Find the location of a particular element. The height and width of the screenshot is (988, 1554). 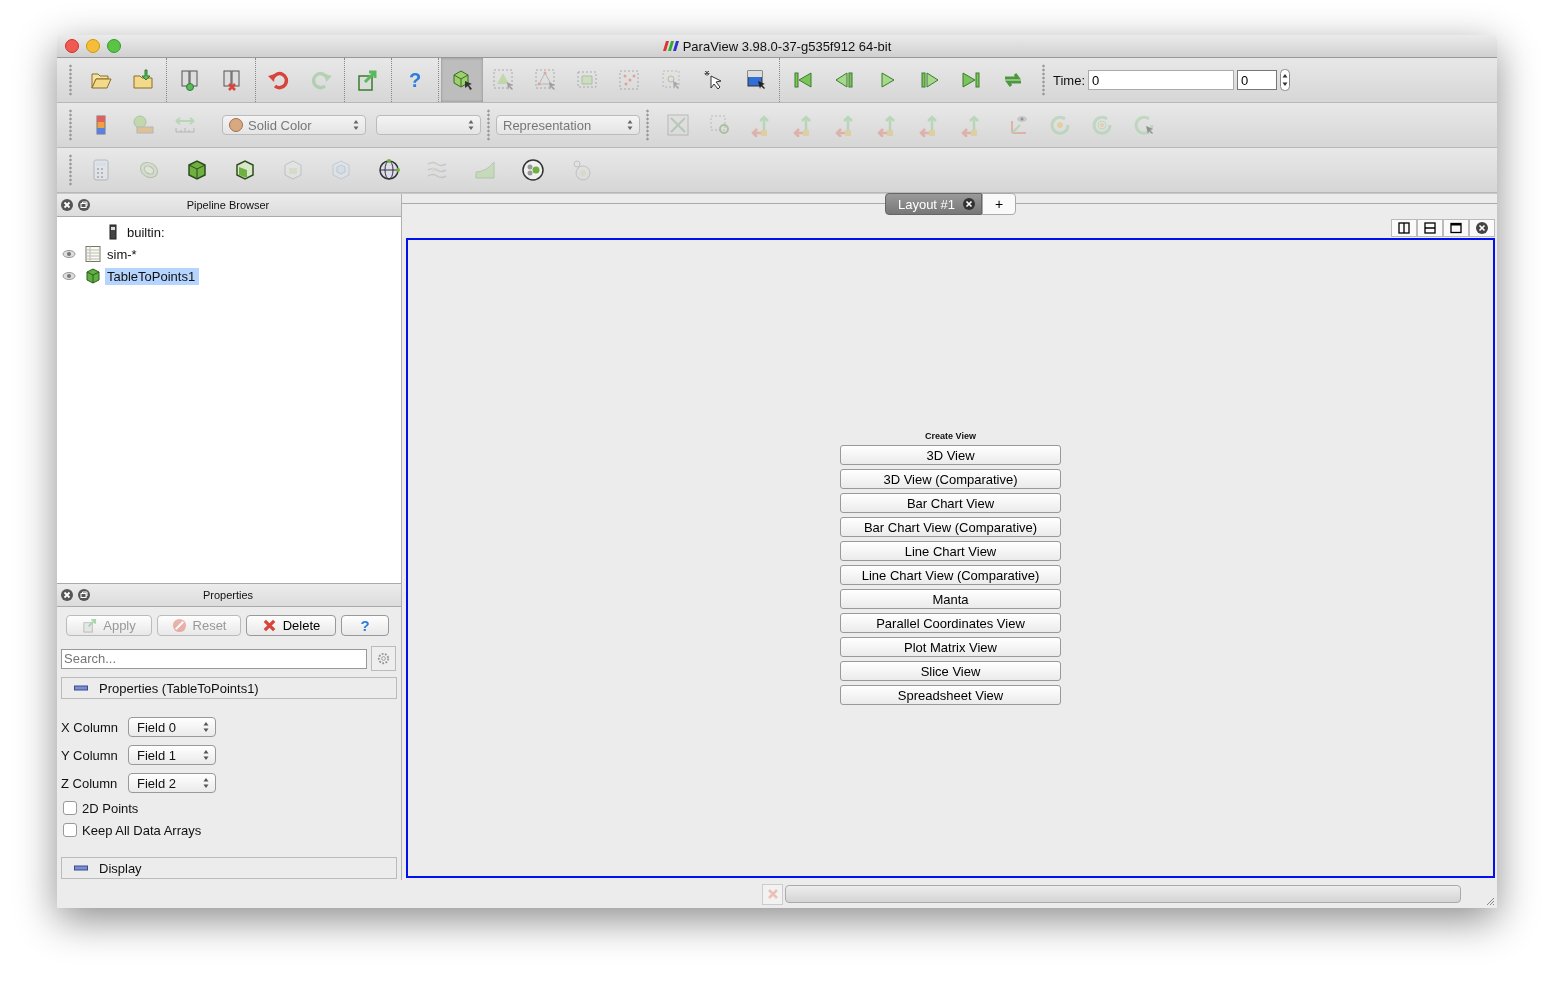

timestep-field: 0 is located at coordinates (1257, 80).